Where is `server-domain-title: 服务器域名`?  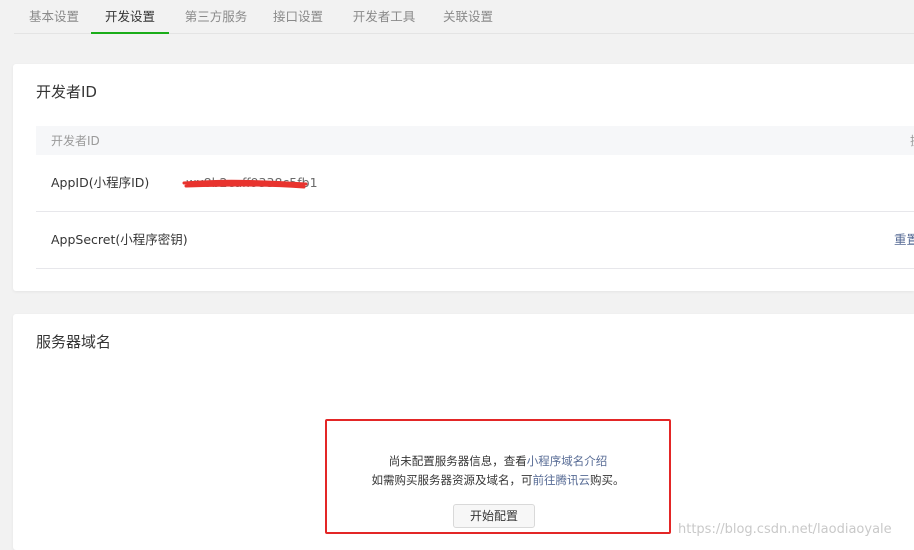 server-domain-title: 服务器域名 is located at coordinates (74, 342).